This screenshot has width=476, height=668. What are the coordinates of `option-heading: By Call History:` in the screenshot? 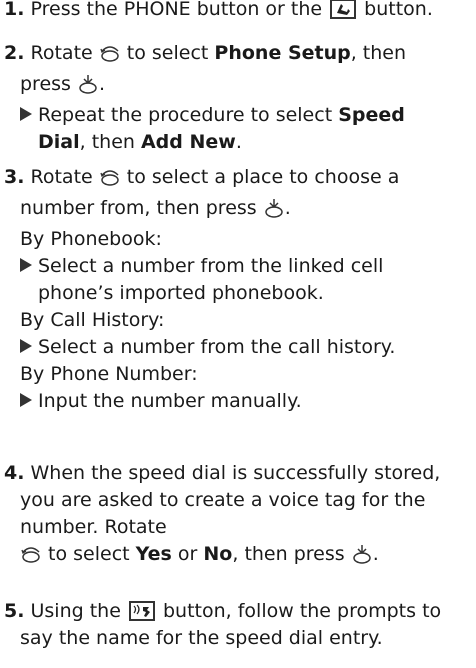 It's located at (92, 320).